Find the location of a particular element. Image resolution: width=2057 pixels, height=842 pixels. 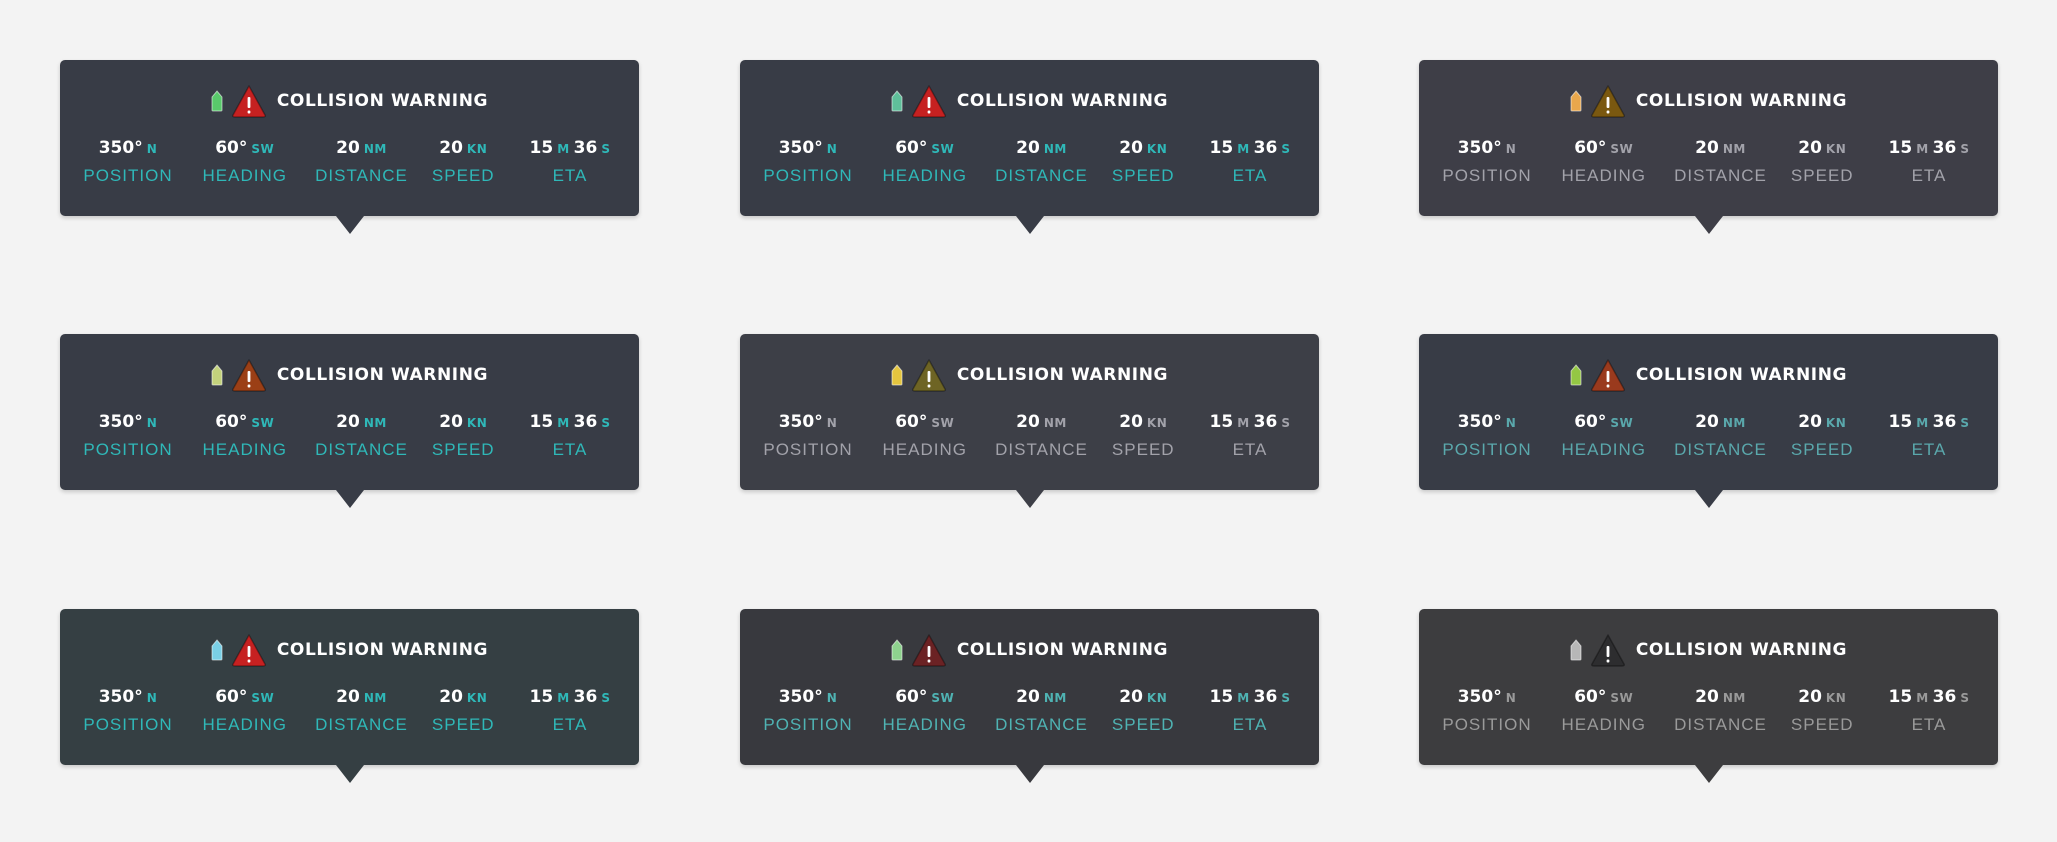

eta-seconds-unit: S is located at coordinates (1286, 423).